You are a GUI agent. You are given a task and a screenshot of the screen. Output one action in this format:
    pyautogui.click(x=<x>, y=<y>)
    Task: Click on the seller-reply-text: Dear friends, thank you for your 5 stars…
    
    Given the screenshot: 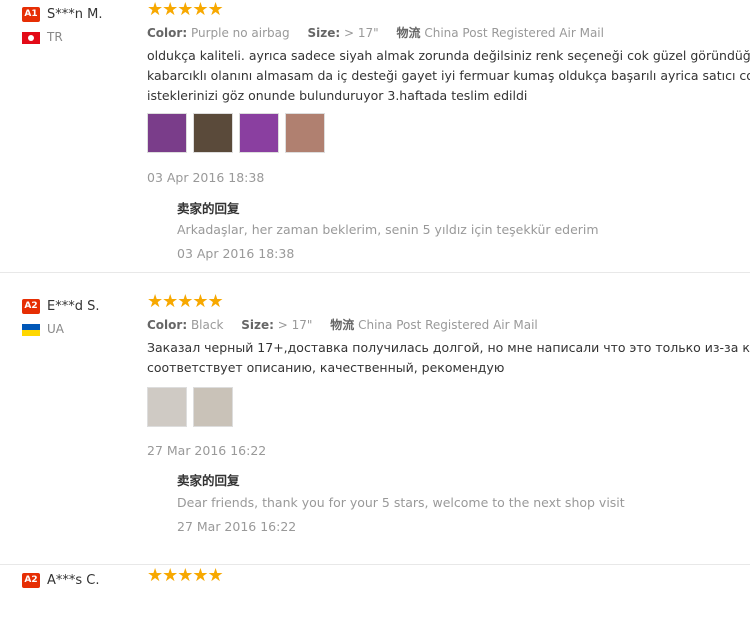 What is the action you would take?
    pyautogui.click(x=401, y=502)
    